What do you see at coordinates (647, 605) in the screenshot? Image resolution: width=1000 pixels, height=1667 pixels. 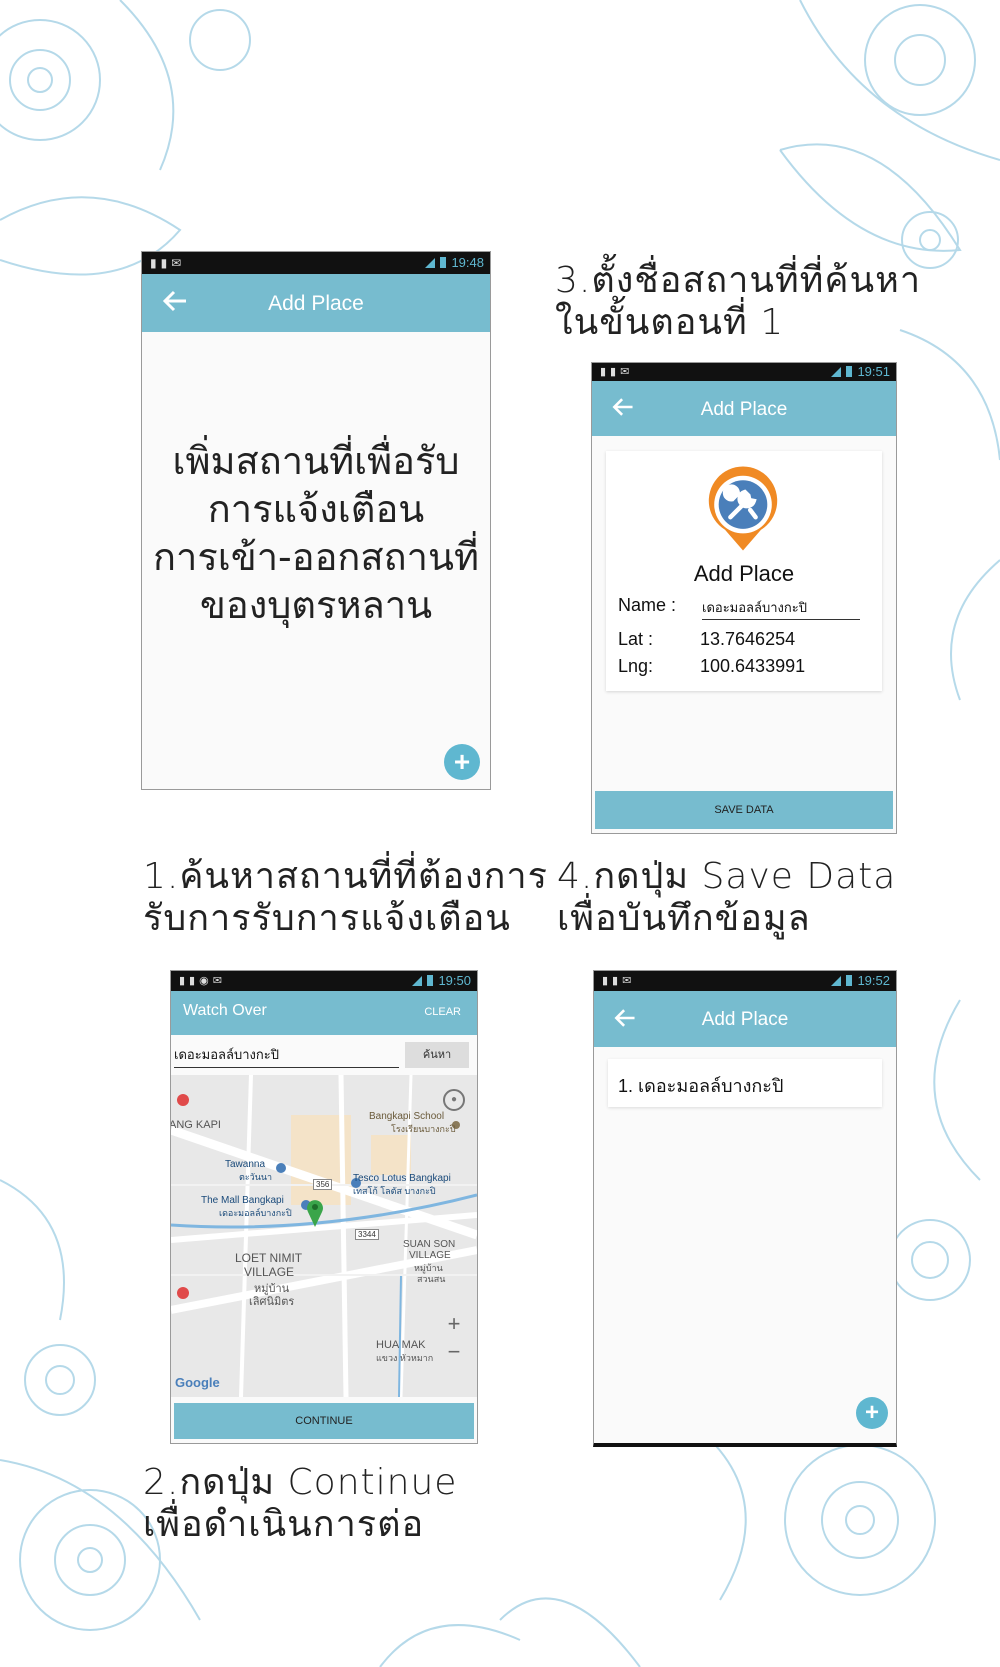 I see `name-label: Name :` at bounding box center [647, 605].